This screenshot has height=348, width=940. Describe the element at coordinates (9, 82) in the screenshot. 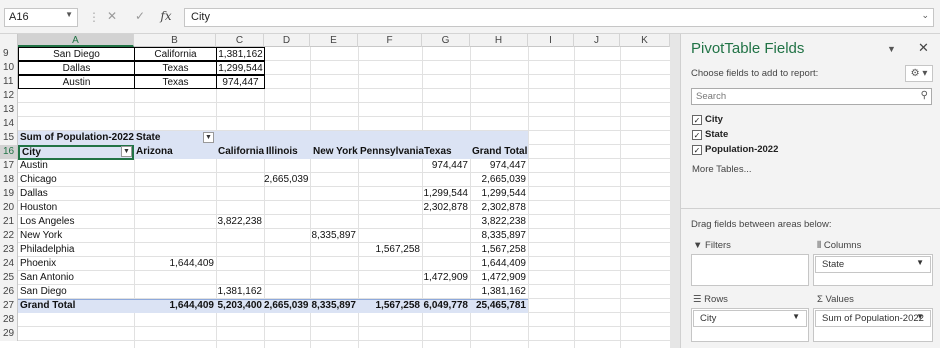

I see `row-header: 11` at that location.